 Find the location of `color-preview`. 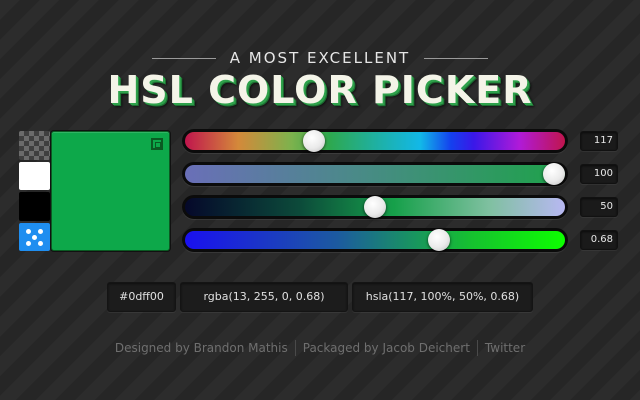

color-preview is located at coordinates (110, 191).